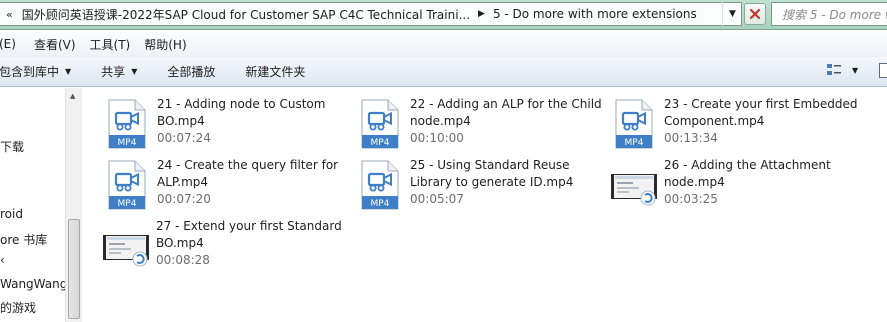 The image size is (887, 322). I want to click on file-name: 21 - Adding node to Custom BO.mp4, so click(241, 112).